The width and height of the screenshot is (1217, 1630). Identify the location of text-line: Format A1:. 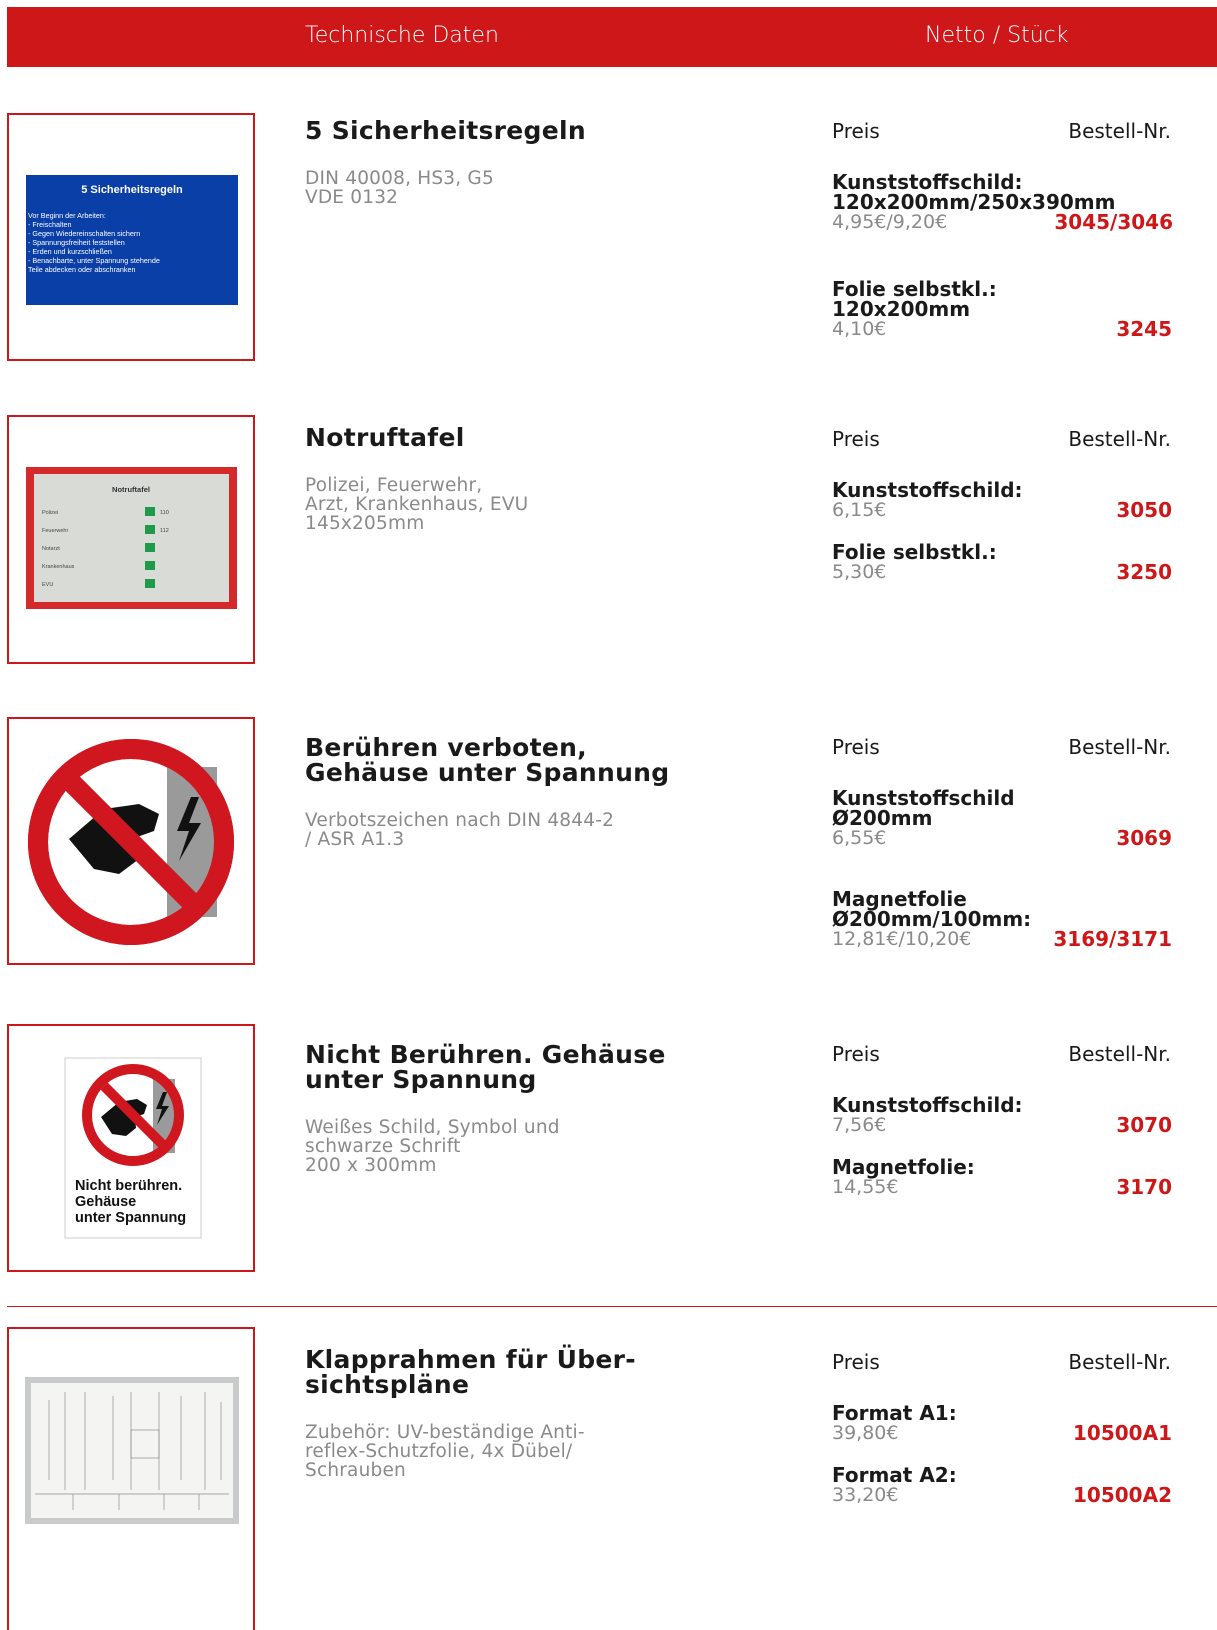
(894, 1413).